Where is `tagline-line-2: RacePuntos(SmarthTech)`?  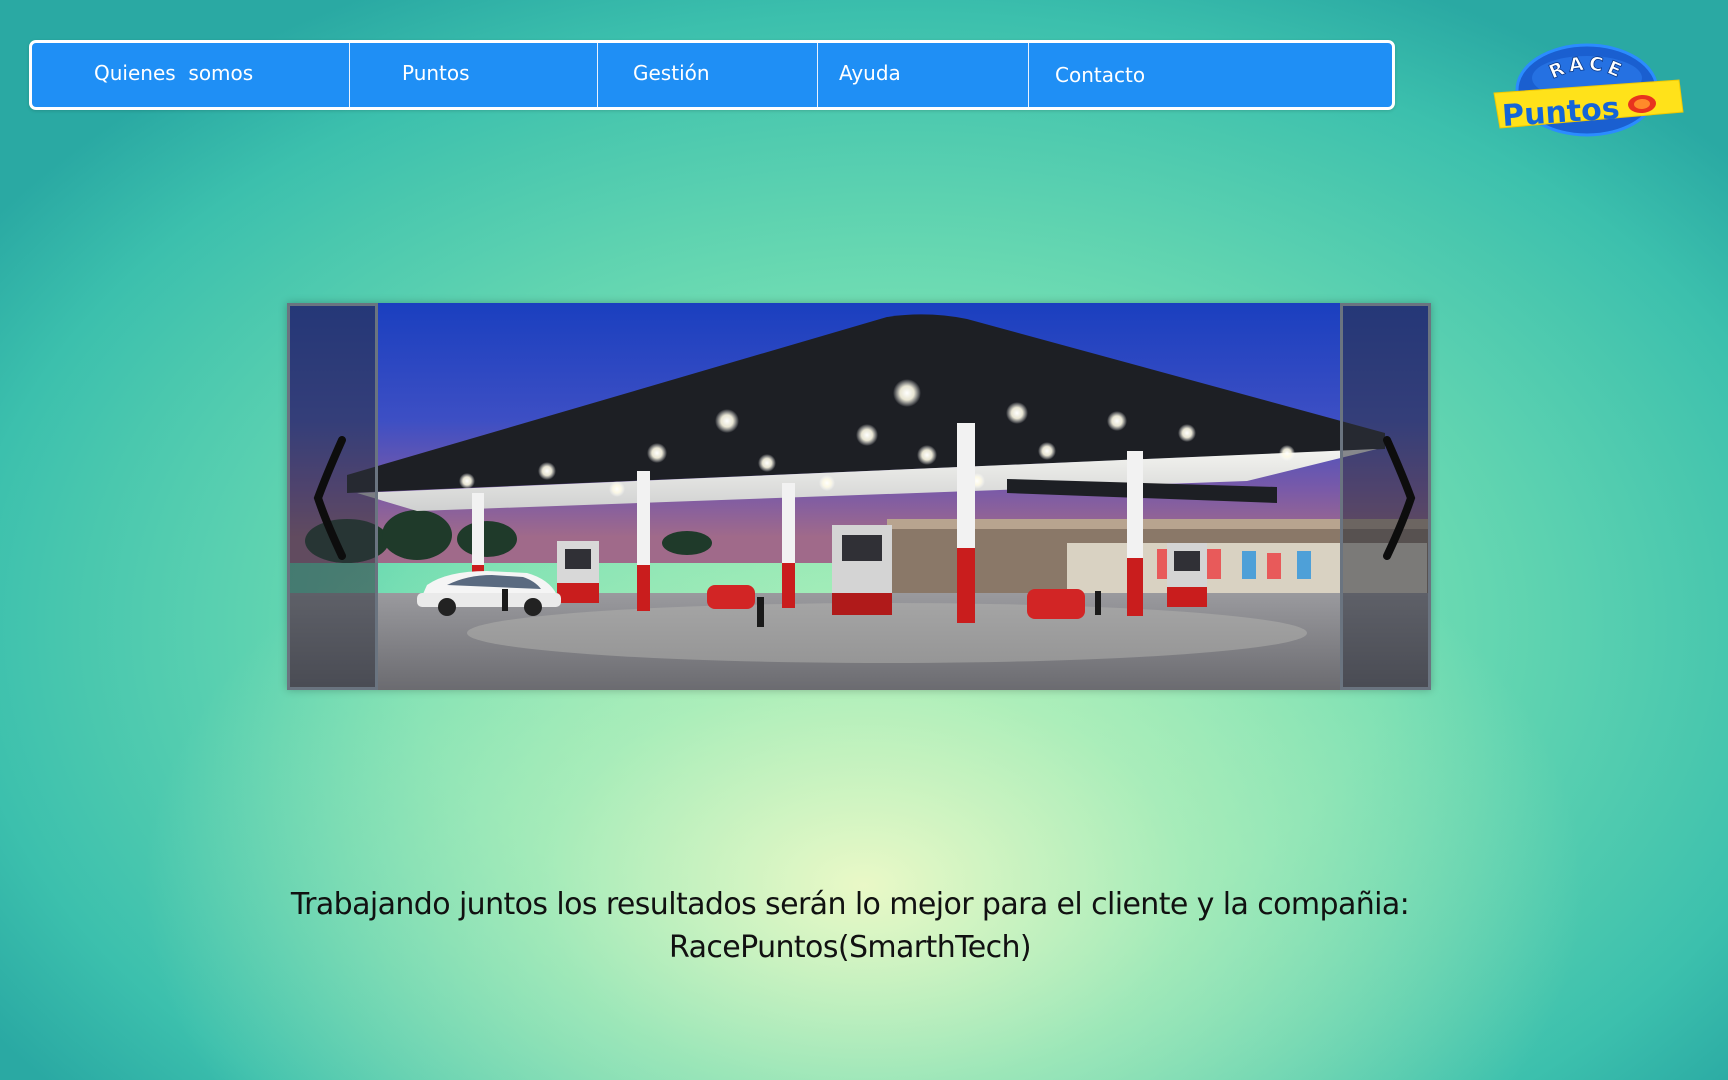
tagline-line-2: RacePuntos(SmarthTech) is located at coordinates (850, 947).